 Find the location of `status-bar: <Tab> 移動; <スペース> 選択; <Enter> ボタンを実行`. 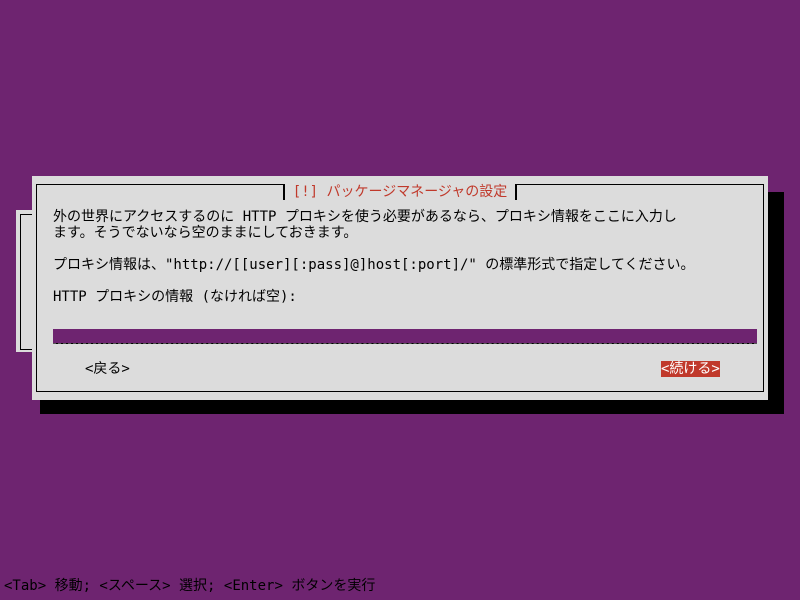

status-bar: <Tab> 移動; <スペース> 選択; <Enter> ボタンを実行 is located at coordinates (190, 586).